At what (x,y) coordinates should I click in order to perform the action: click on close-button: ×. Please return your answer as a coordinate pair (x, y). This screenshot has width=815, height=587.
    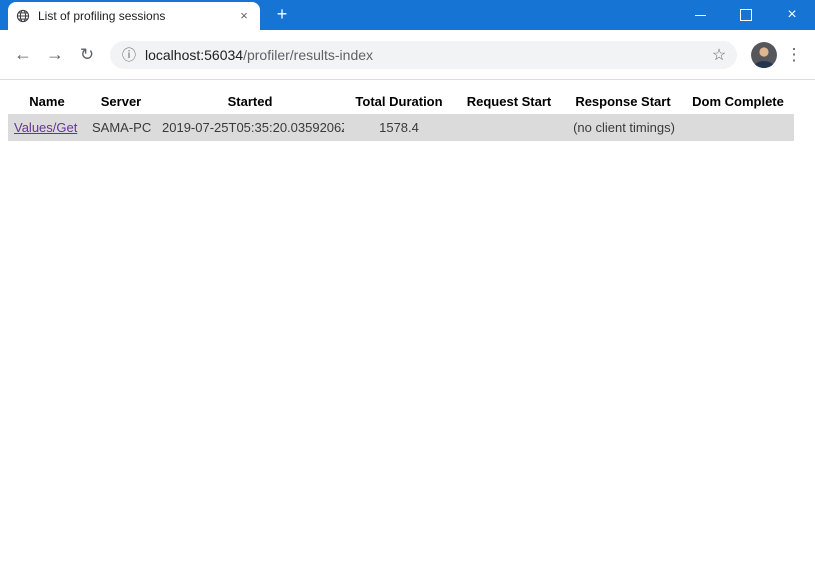
    Looking at the image, I should click on (792, 15).